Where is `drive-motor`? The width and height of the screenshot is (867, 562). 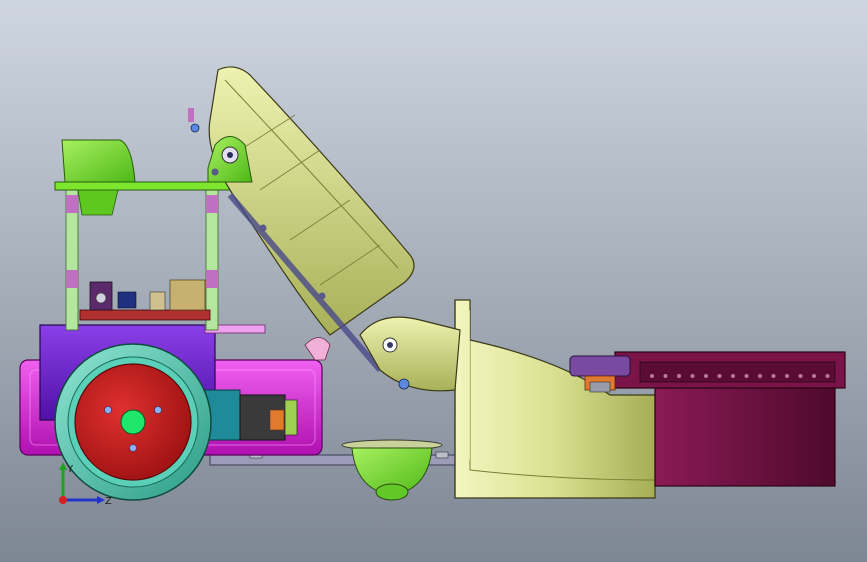
drive-motor is located at coordinates (251, 415).